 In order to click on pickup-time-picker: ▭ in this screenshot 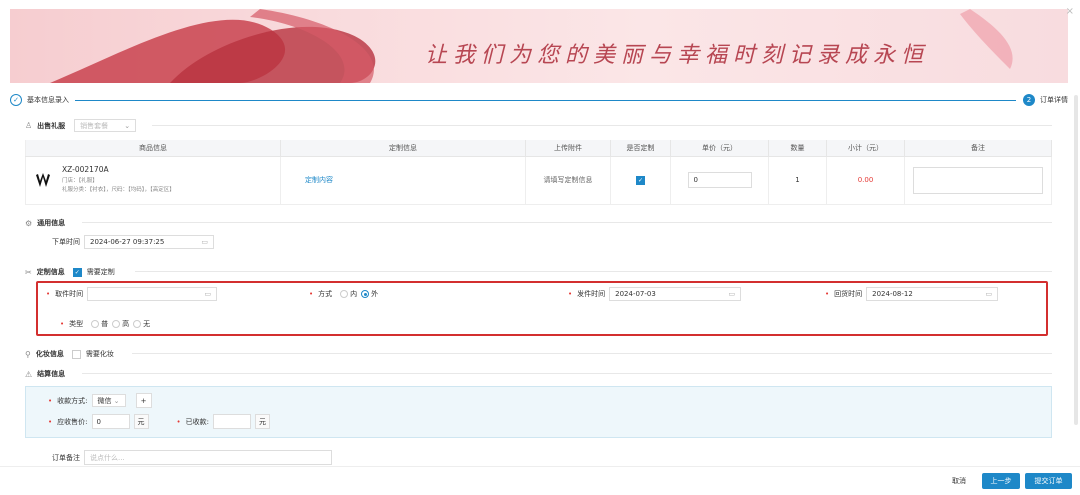, I will do `click(152, 294)`.